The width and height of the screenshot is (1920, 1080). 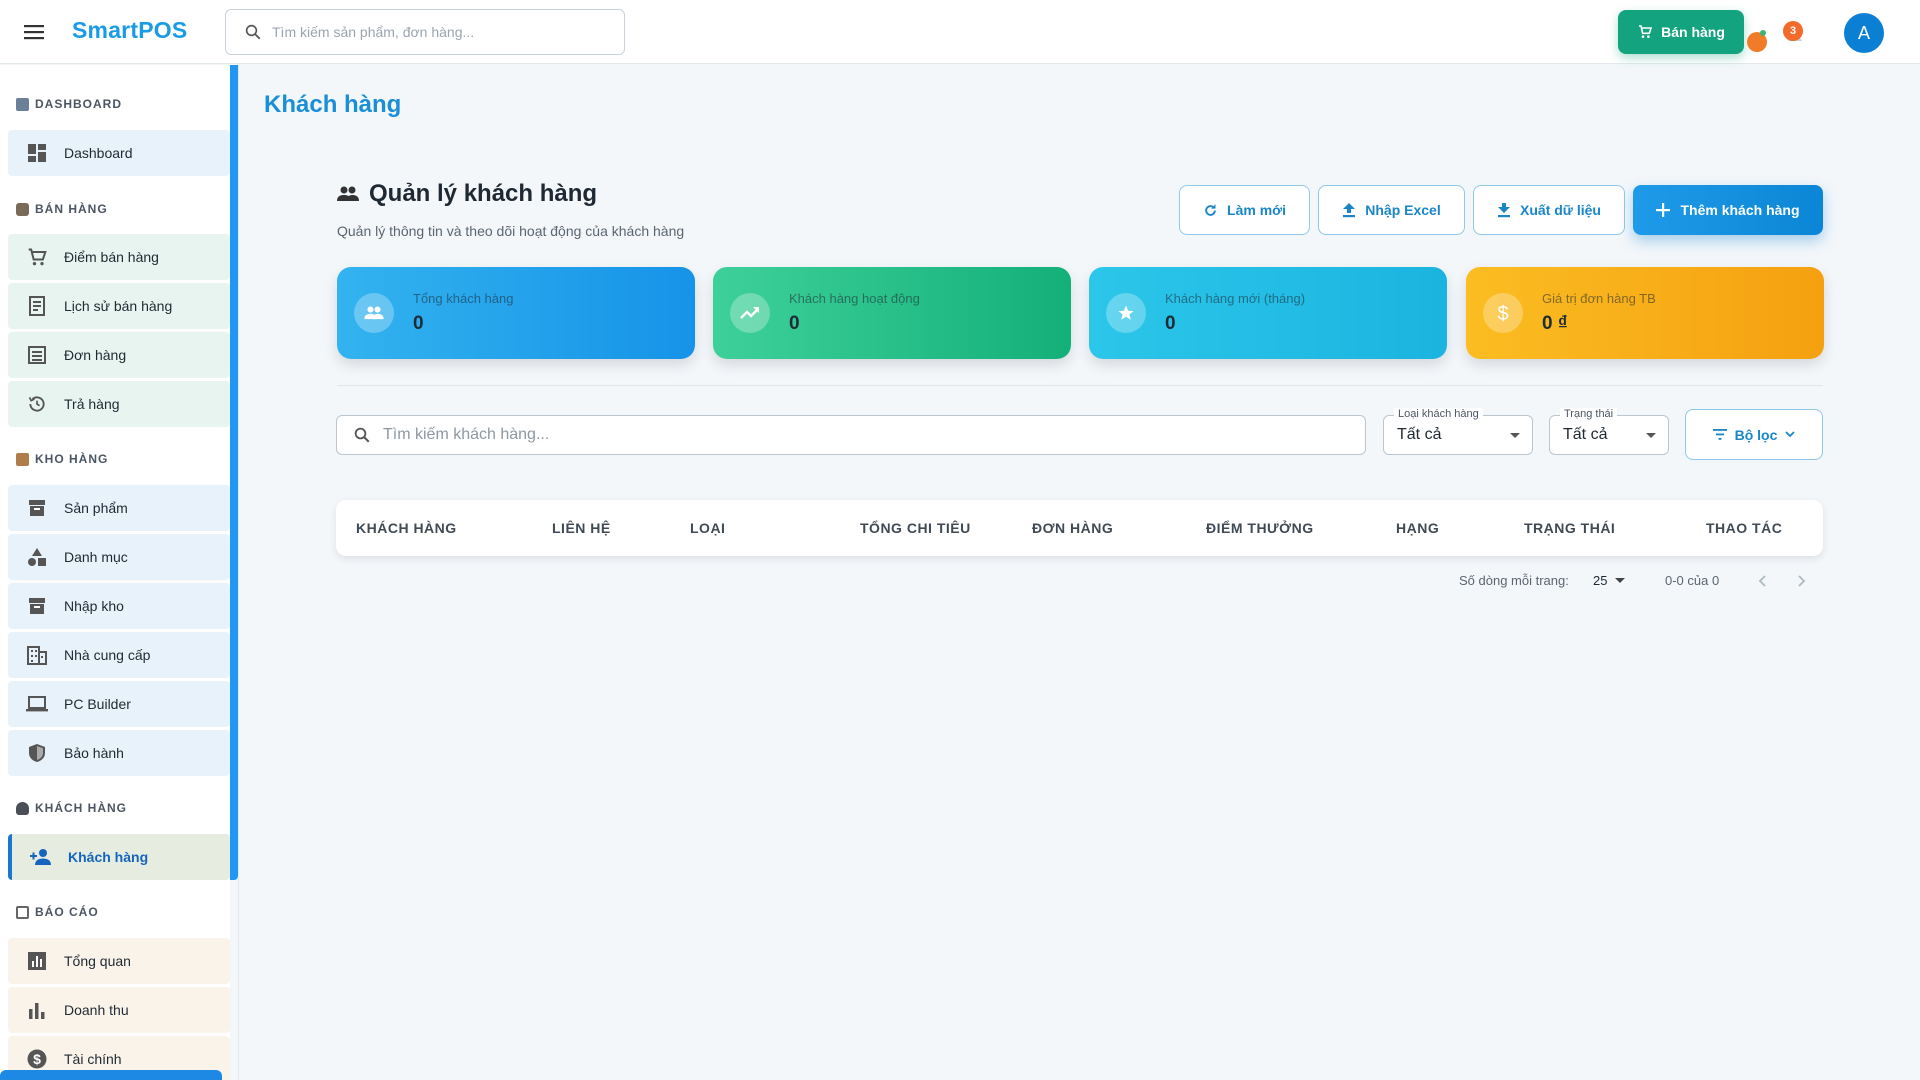 What do you see at coordinates (854, 298) in the screenshot?
I see `stat-label: Khách hàng hoạt động` at bounding box center [854, 298].